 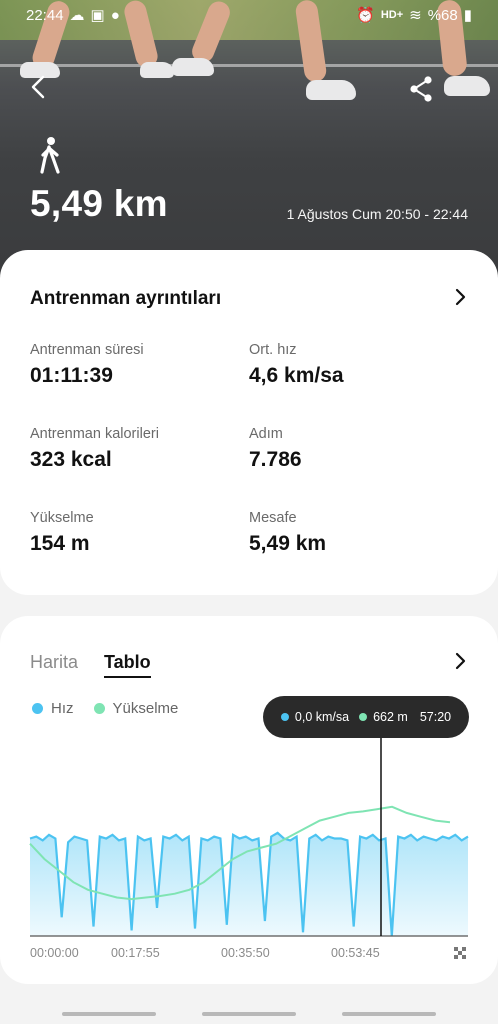 What do you see at coordinates (415, 15) in the screenshot?
I see `wifi-icon: ≋` at bounding box center [415, 15].